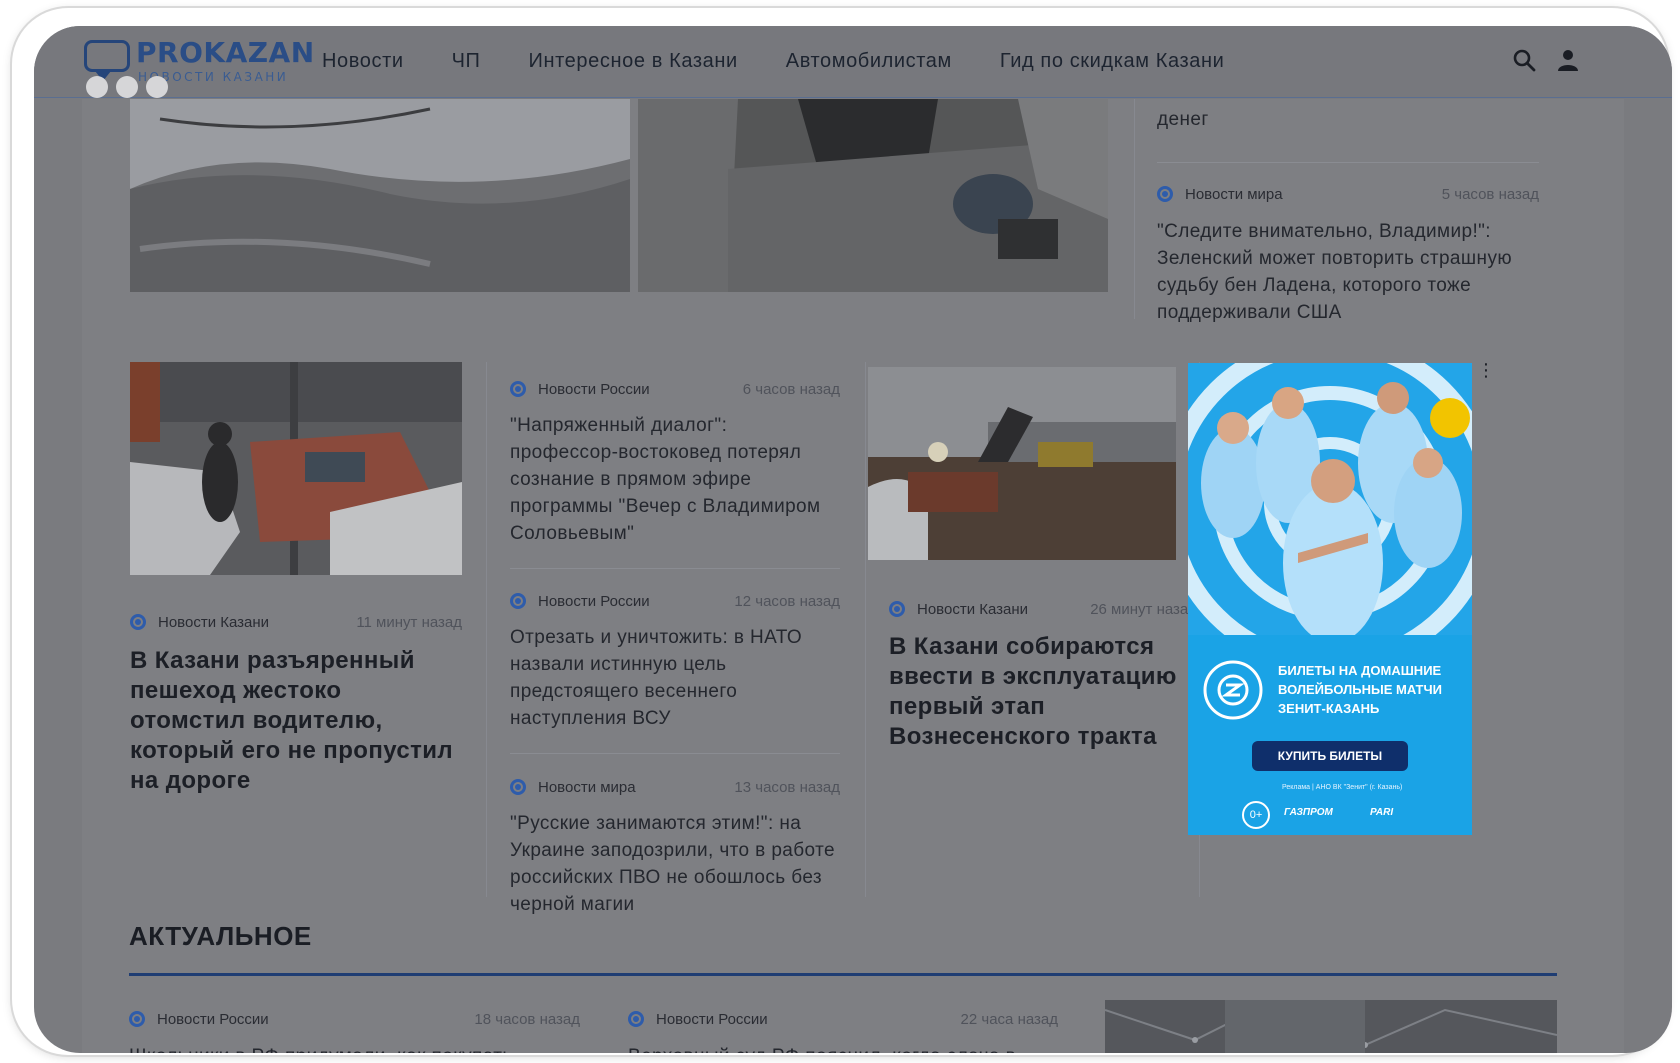 This screenshot has height=1063, width=1680. What do you see at coordinates (380, 195) in the screenshot?
I see `news-image-snow` at bounding box center [380, 195].